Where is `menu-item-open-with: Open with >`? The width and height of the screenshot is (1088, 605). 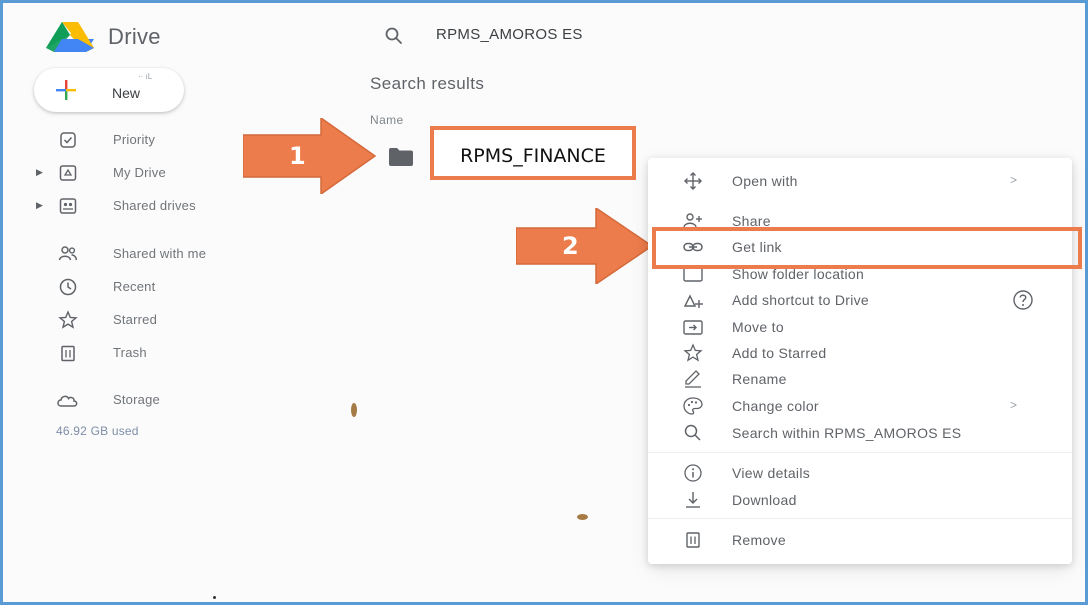 menu-item-open-with: Open with > is located at coordinates (860, 181).